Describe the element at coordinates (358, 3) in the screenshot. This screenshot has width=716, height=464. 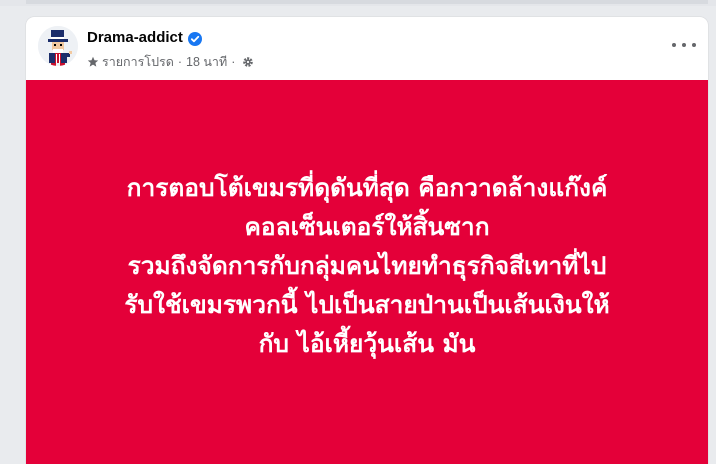
I see `previous-post-edge` at that location.